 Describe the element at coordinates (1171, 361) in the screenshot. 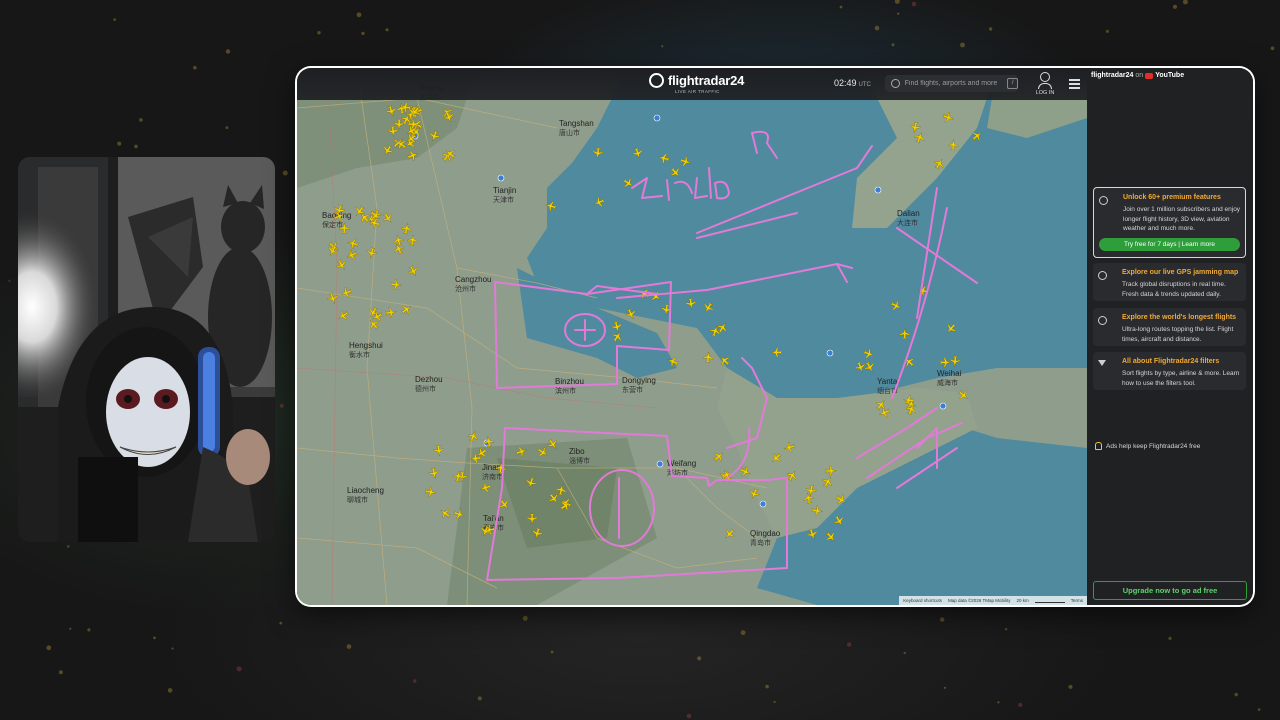

I see `card-title: All about Flightradar24 filters` at that location.